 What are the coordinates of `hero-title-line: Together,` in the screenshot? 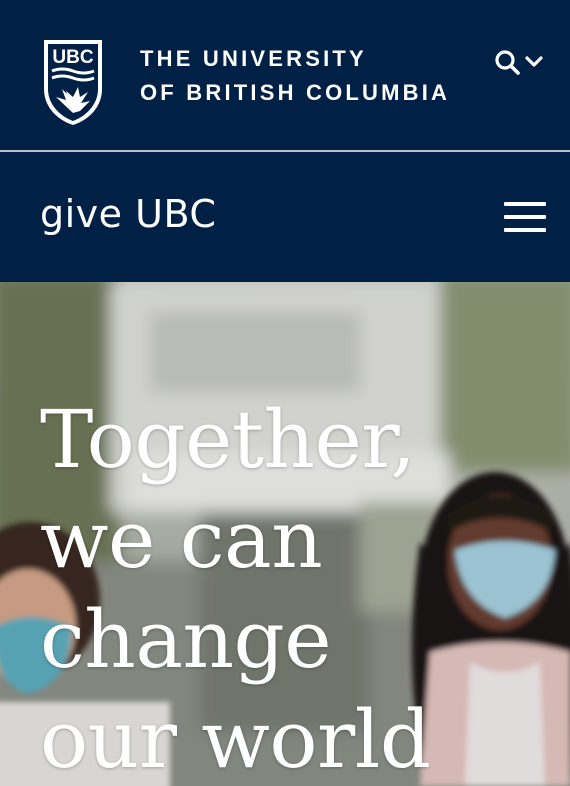 It's located at (228, 439).